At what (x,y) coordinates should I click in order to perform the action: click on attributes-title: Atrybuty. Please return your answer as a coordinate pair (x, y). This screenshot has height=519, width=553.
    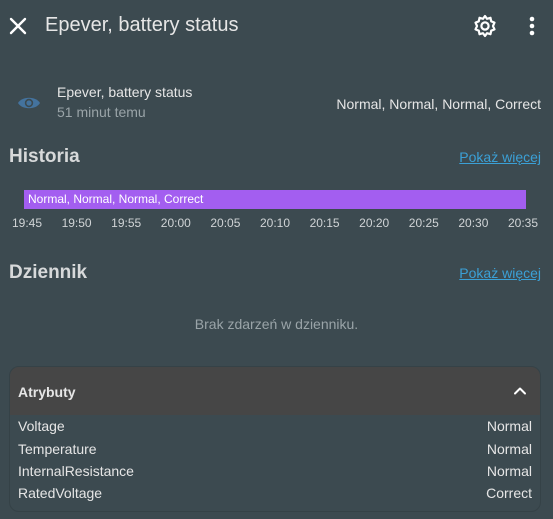
    Looking at the image, I should click on (47, 392).